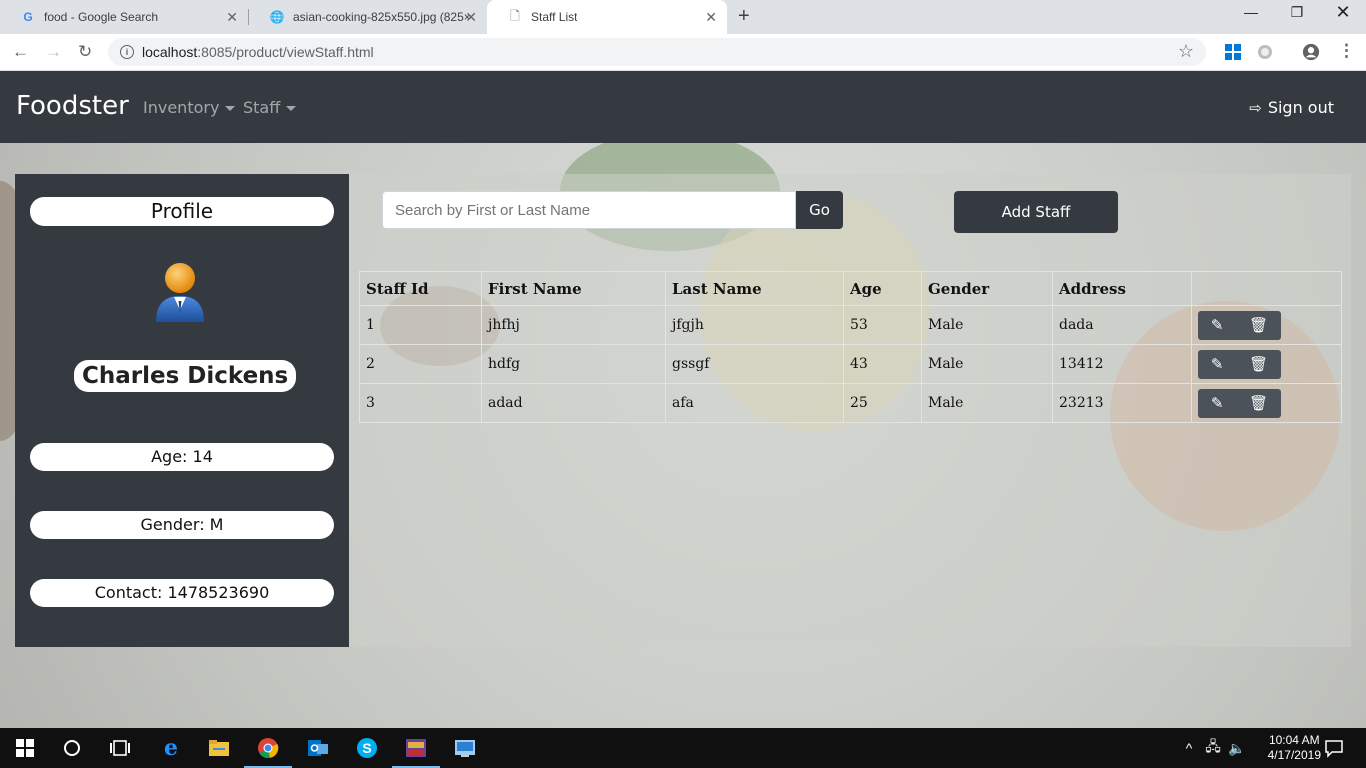 Image resolution: width=1366 pixels, height=768 pixels. Describe the element at coordinates (171, 748) in the screenshot. I see `edge-browser-icon: e` at that location.